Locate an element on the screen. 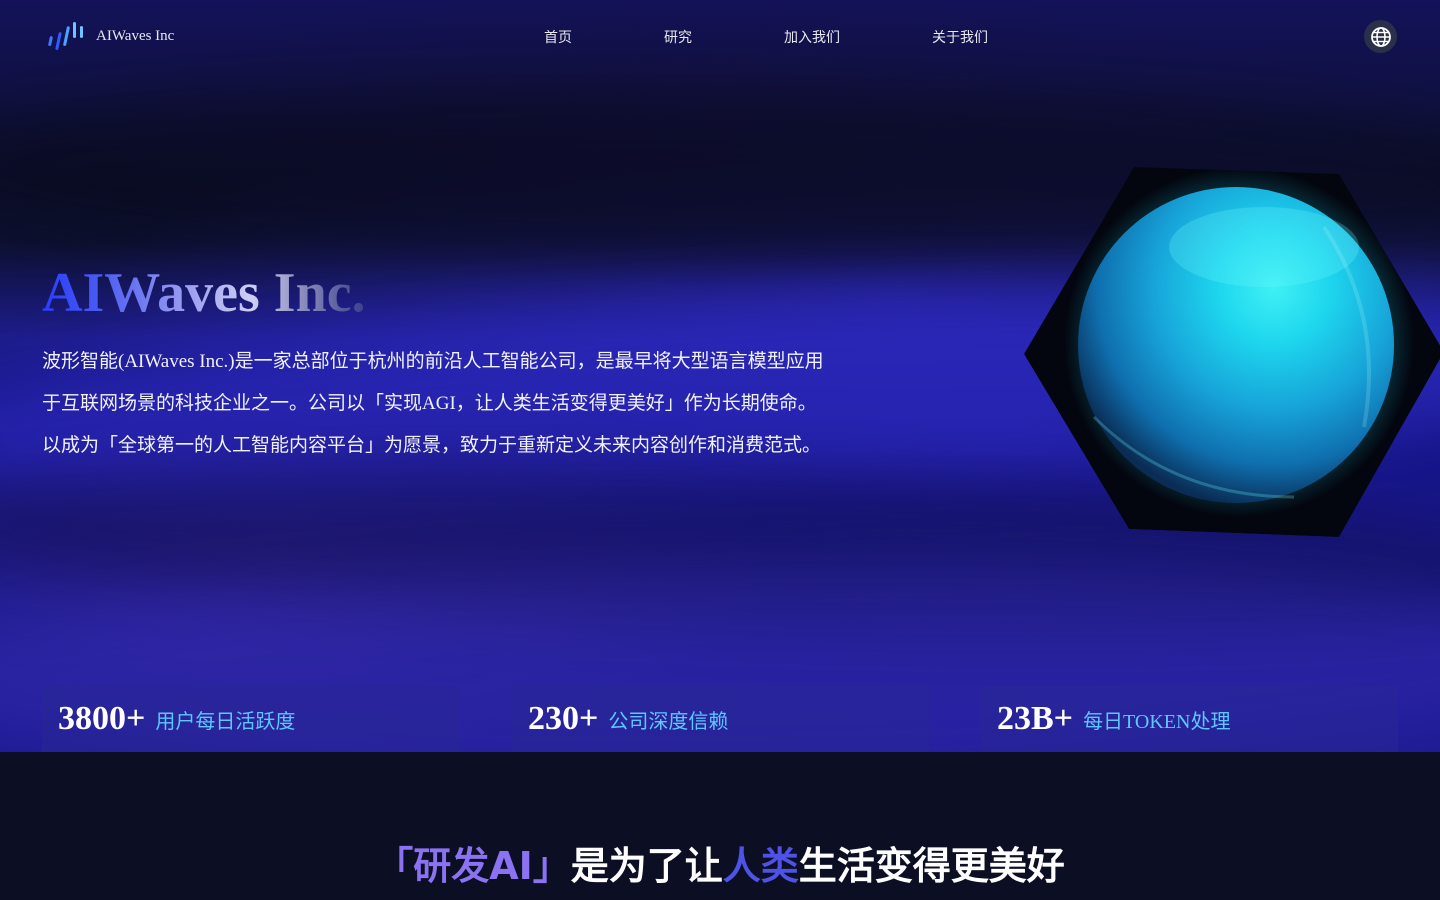  stat-value: 23B+ is located at coordinates (1035, 718).